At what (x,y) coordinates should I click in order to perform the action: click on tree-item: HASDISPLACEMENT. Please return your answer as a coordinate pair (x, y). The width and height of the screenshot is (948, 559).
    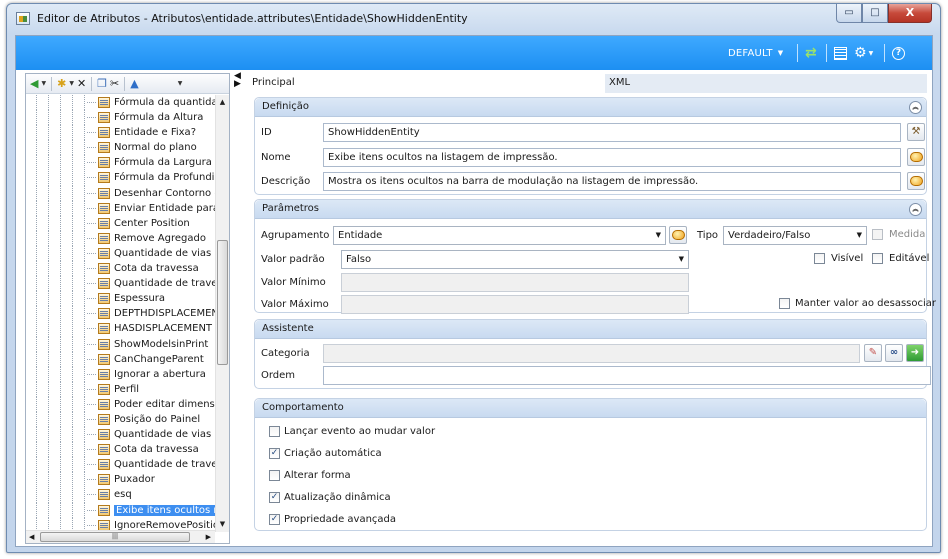
    Looking at the image, I should click on (120, 328).